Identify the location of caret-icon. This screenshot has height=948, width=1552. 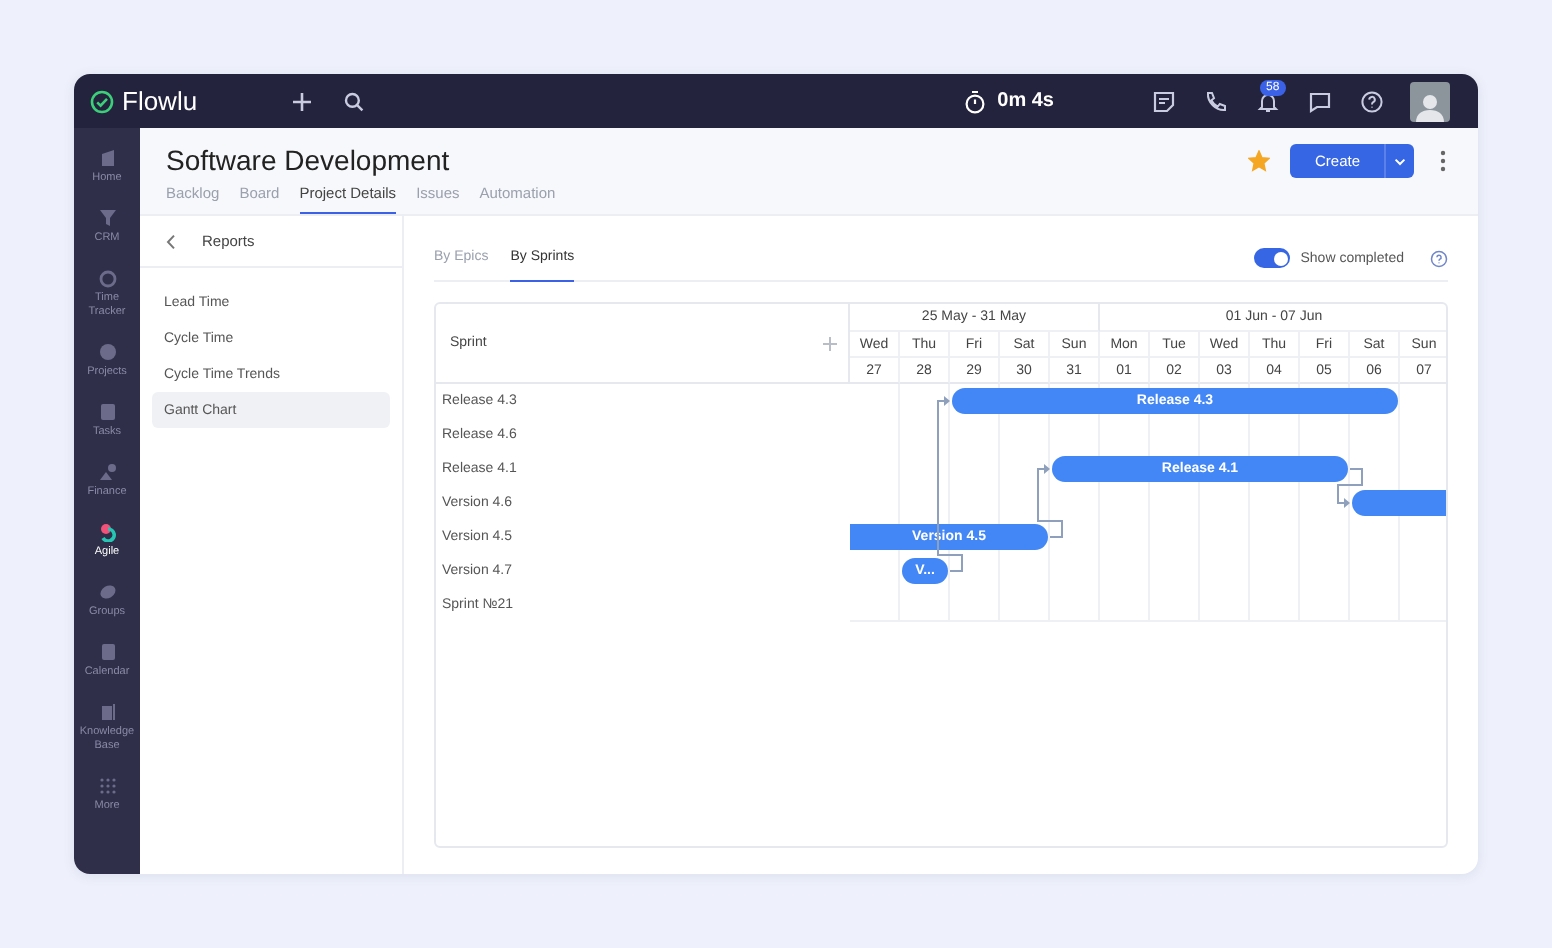
(1400, 161).